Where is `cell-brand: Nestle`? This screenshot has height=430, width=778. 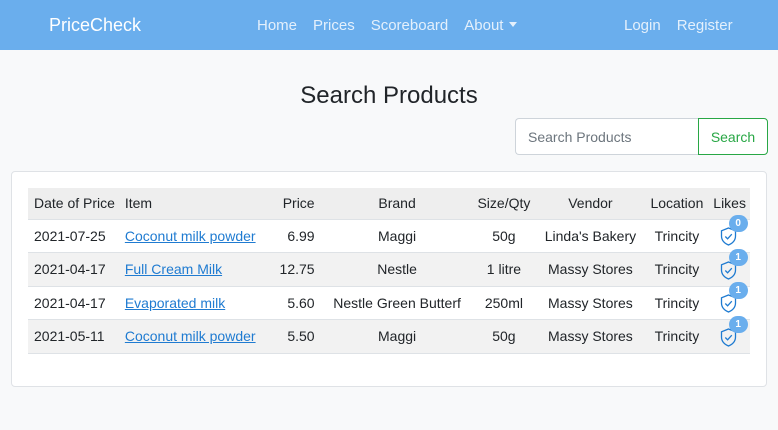 cell-brand: Nestle is located at coordinates (397, 269).